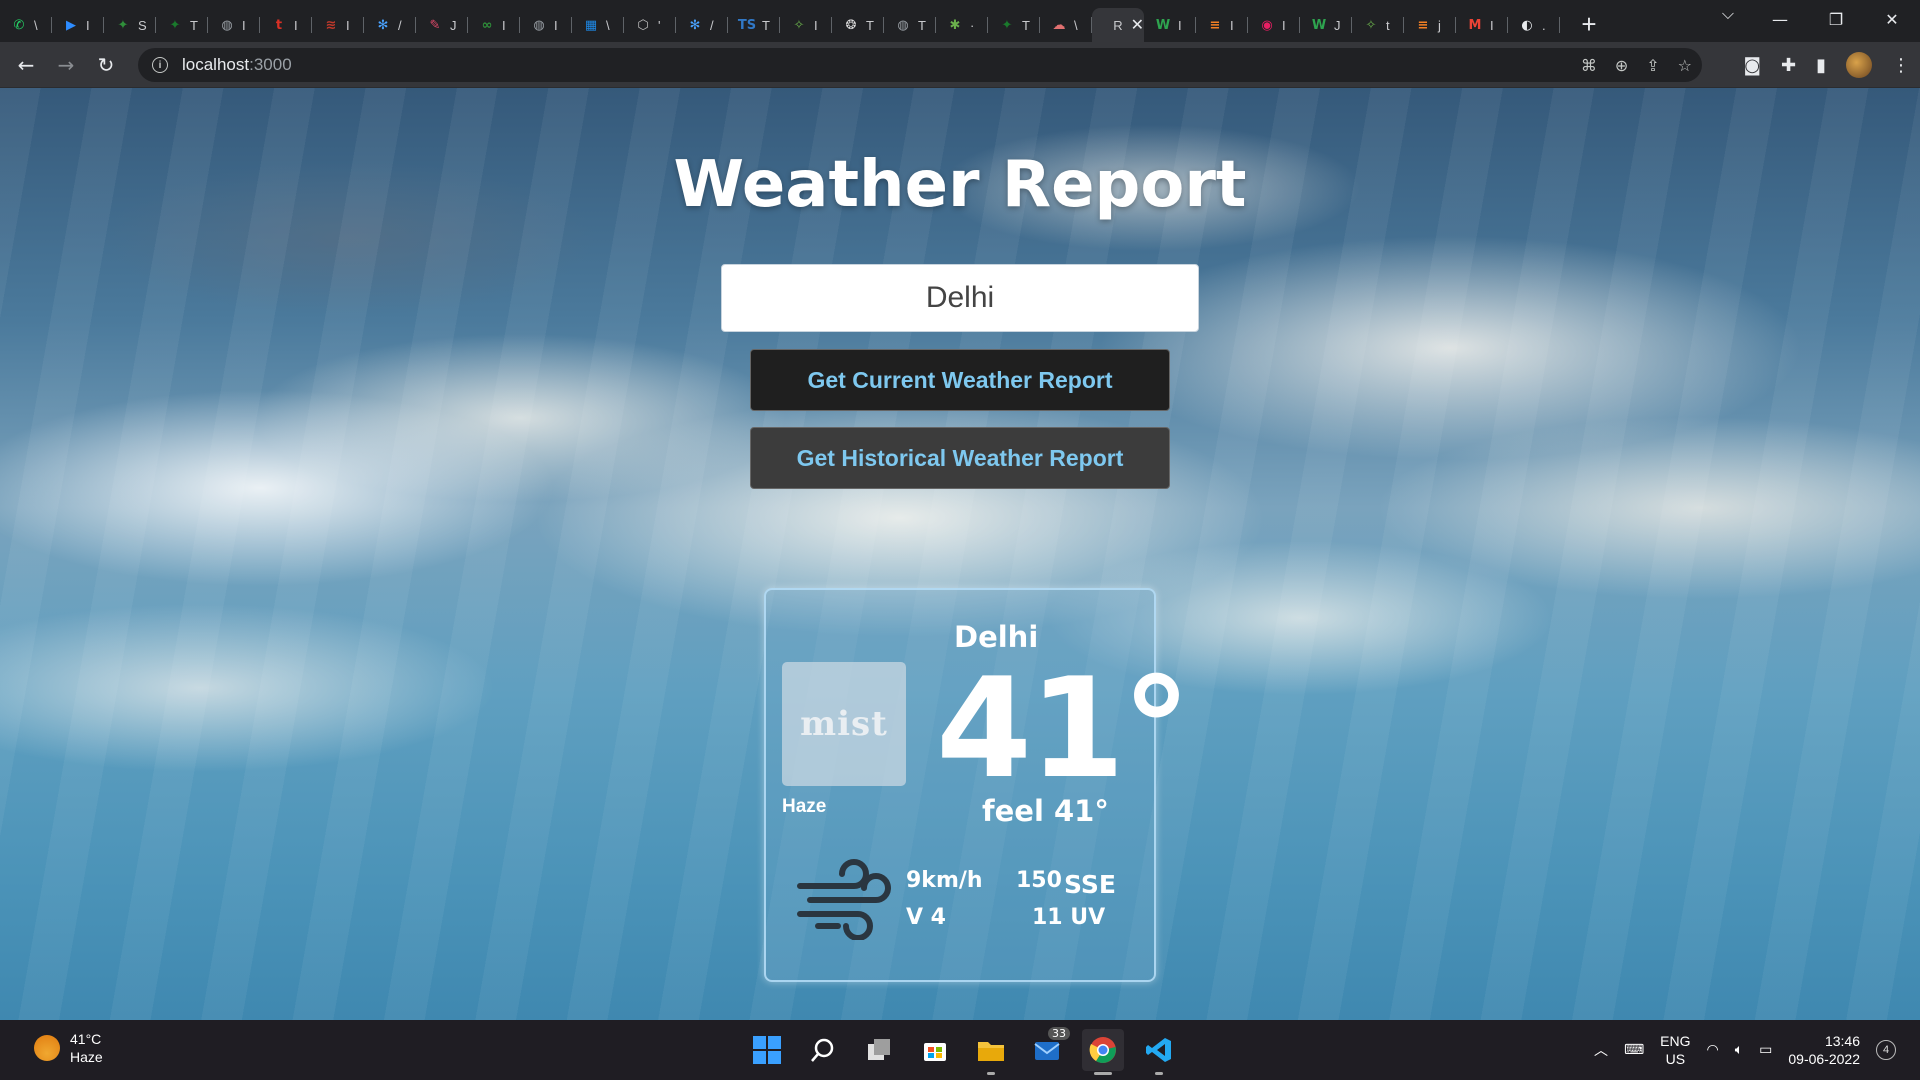 The height and width of the screenshot is (1080, 1920). Describe the element at coordinates (1439, 25) in the screenshot. I see `tab-title: j` at that location.